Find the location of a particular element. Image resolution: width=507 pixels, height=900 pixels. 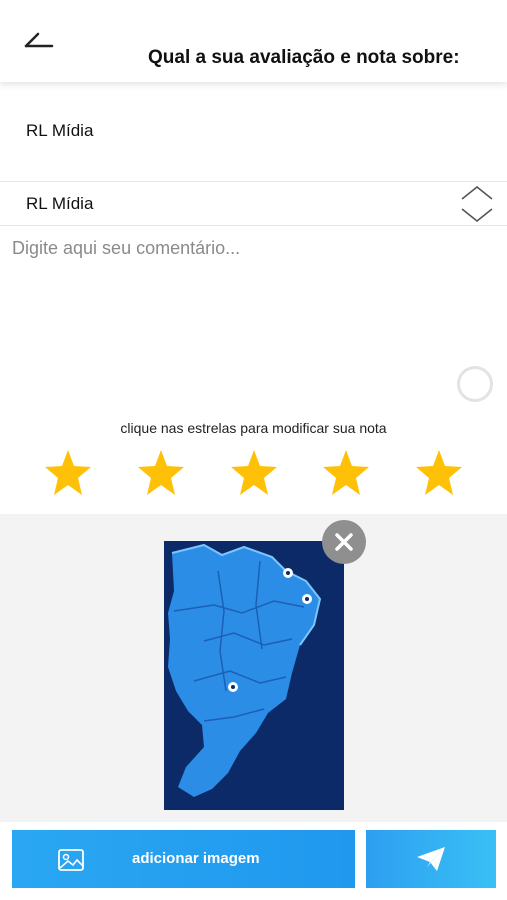

attached-image-thumbnail is located at coordinates (254, 675).